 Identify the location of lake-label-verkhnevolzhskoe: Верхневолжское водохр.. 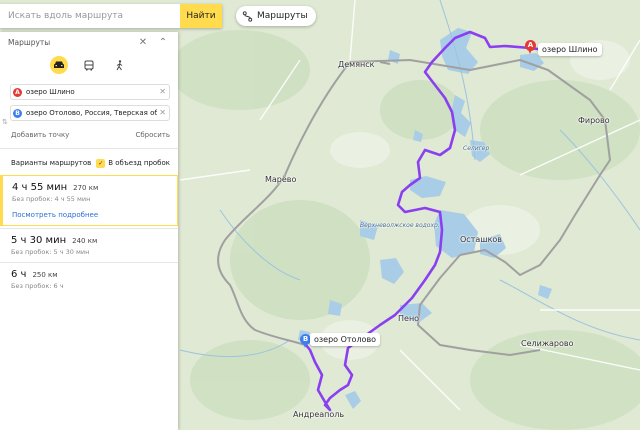
(400, 225).